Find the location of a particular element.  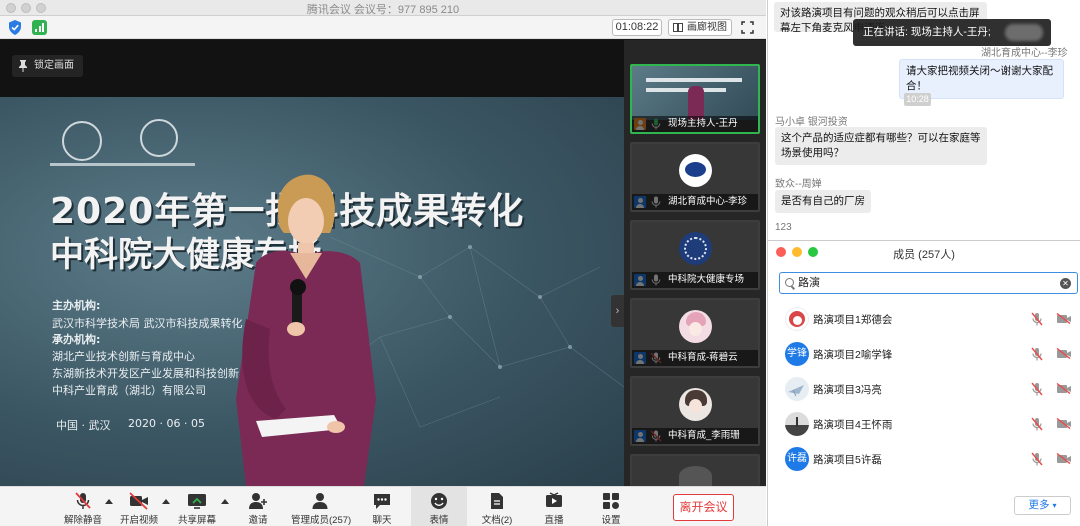

start-video-button: 开启视频 is located at coordinates (139, 506).